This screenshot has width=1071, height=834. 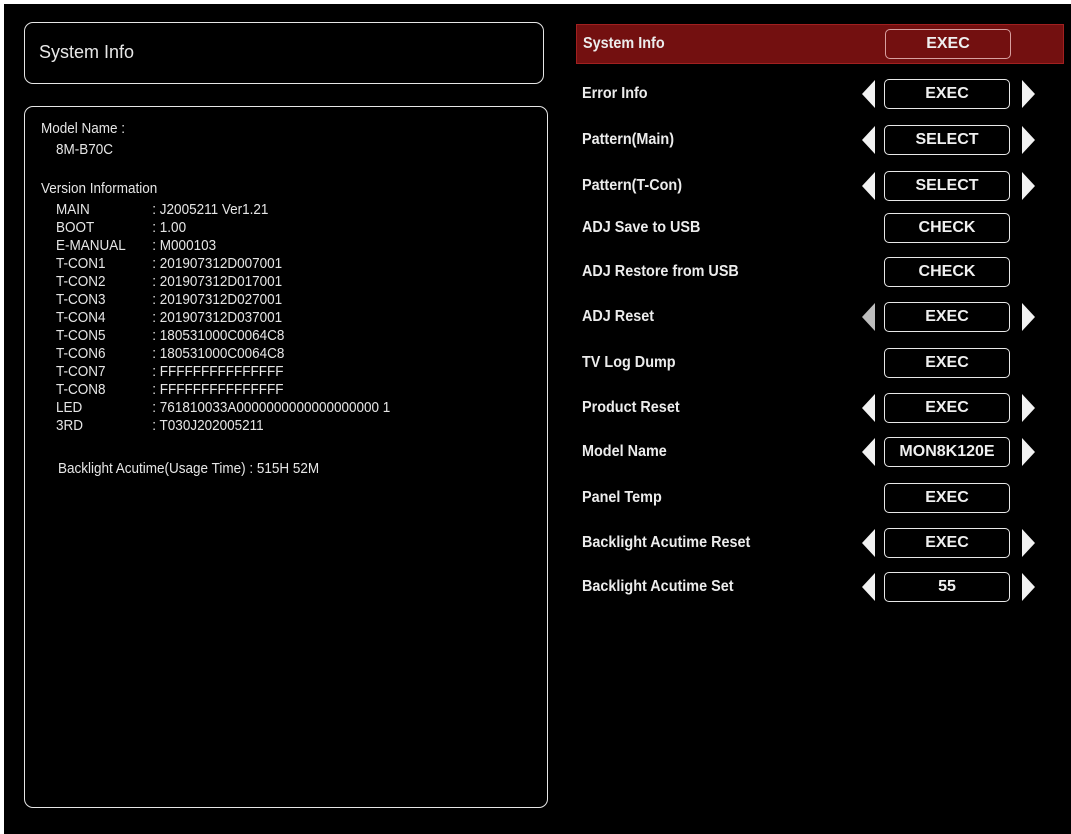 What do you see at coordinates (81, 389) in the screenshot?
I see `version-key: T-CON8` at bounding box center [81, 389].